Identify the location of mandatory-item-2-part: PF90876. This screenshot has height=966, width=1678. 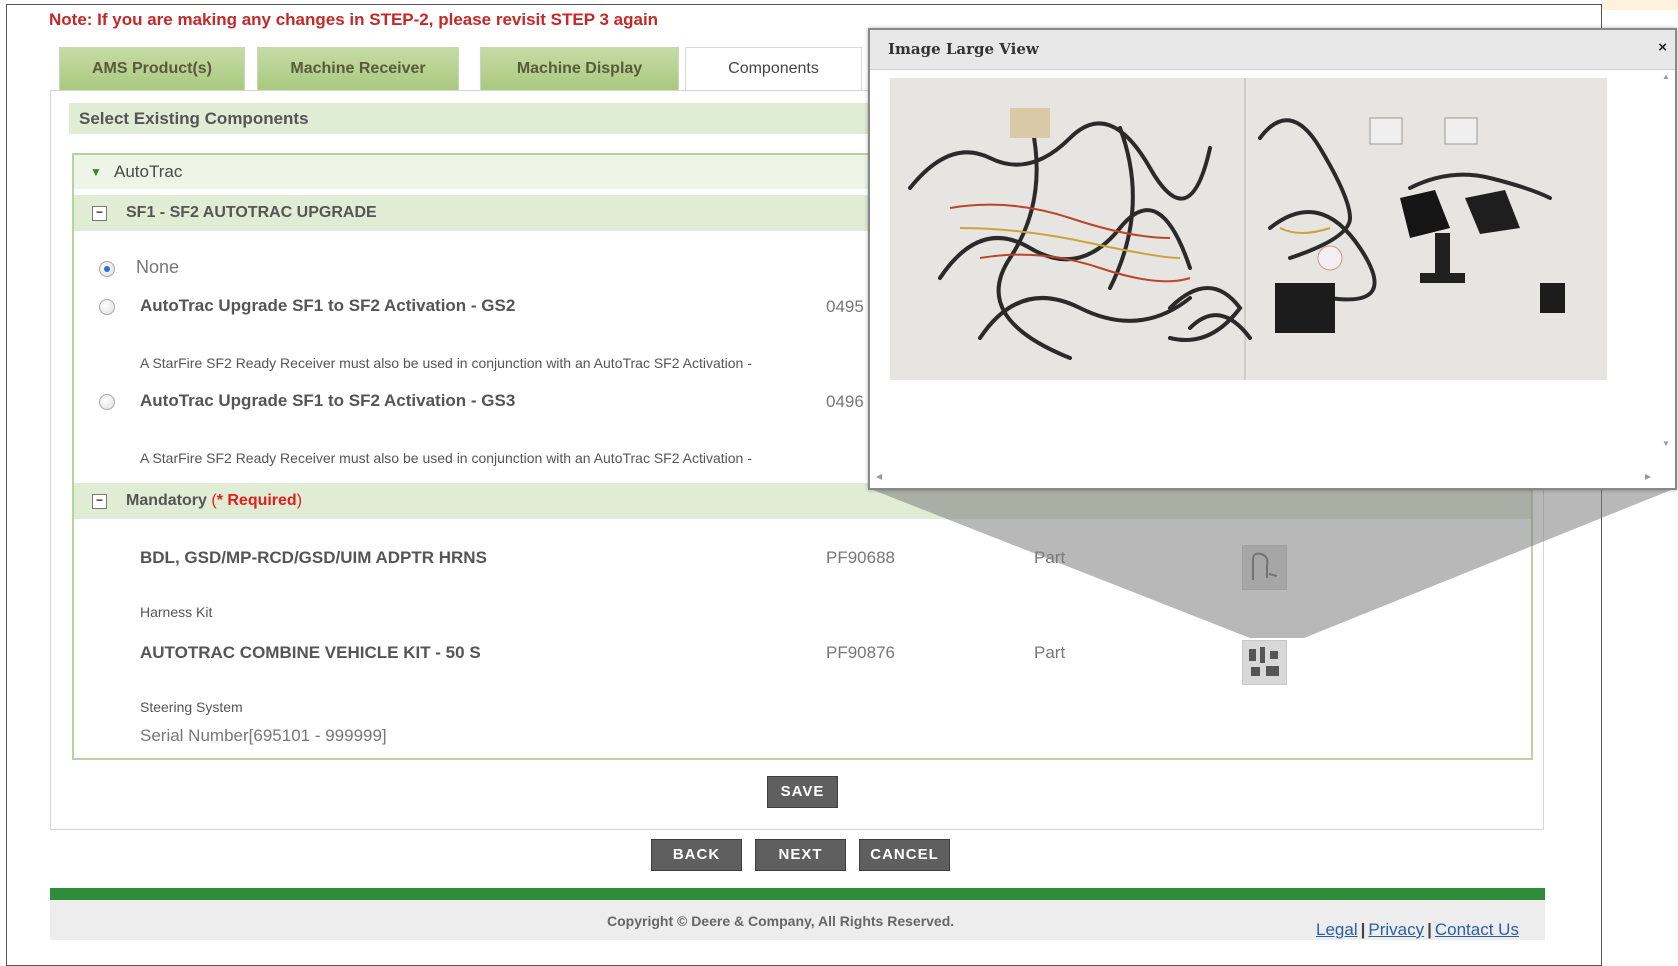
(860, 652).